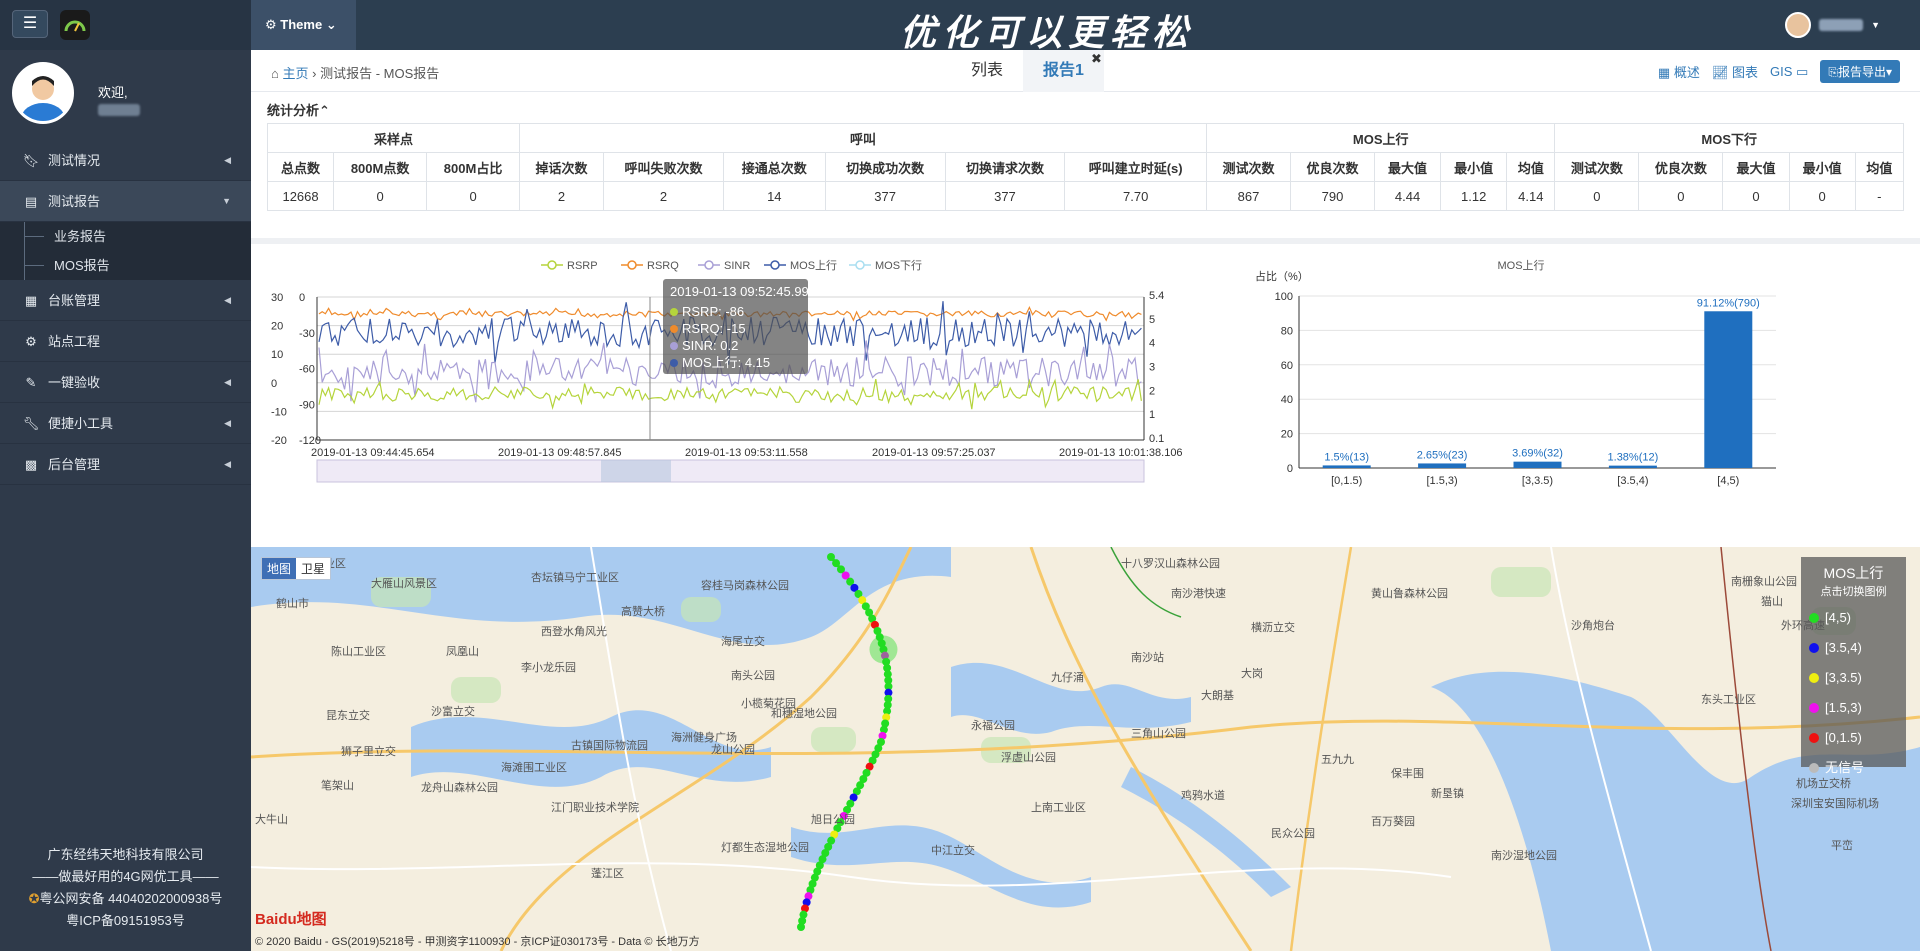 The height and width of the screenshot is (951, 1920). What do you see at coordinates (1152, 320) in the screenshot?
I see `y-tick-label: 5` at bounding box center [1152, 320].